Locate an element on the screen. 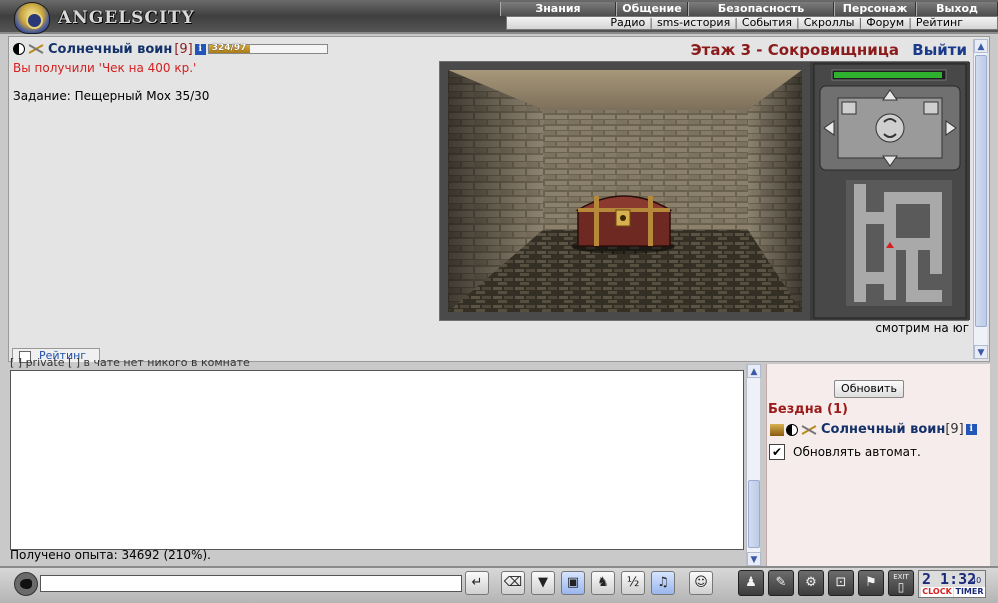 The image size is (998, 603). refresh-button: Обновить is located at coordinates (869, 389).